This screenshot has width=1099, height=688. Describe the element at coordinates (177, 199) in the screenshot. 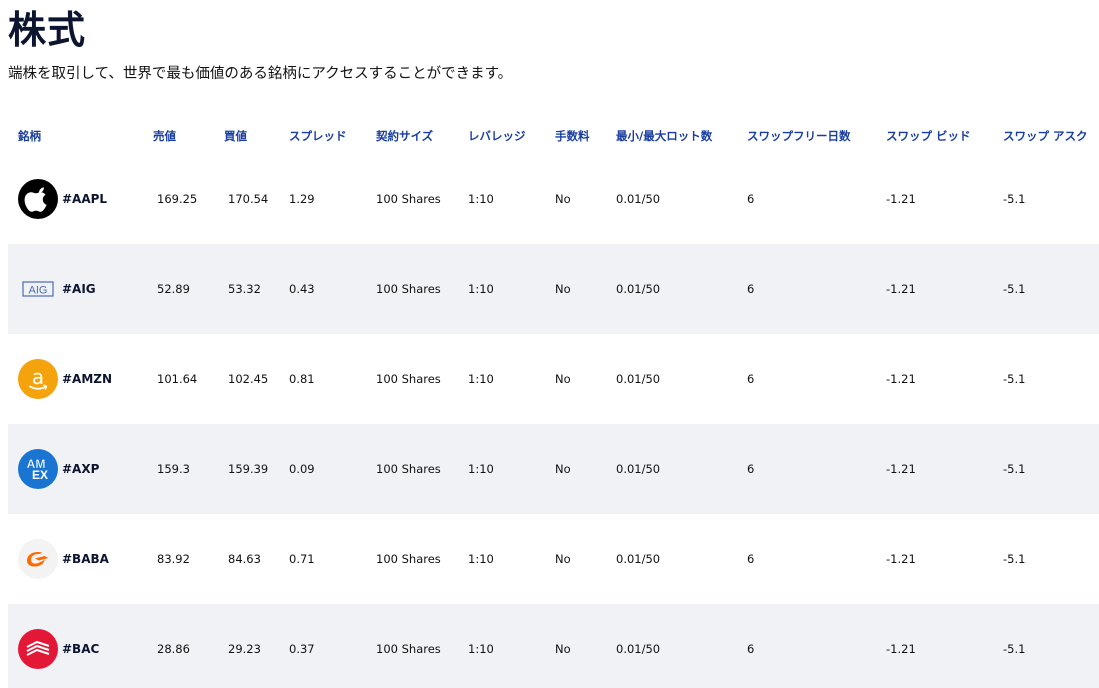

I see `sell-price: 169.25` at that location.